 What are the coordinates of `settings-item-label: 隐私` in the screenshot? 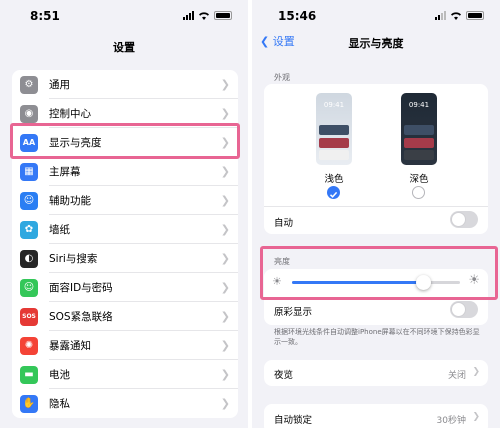 It's located at (59, 404).